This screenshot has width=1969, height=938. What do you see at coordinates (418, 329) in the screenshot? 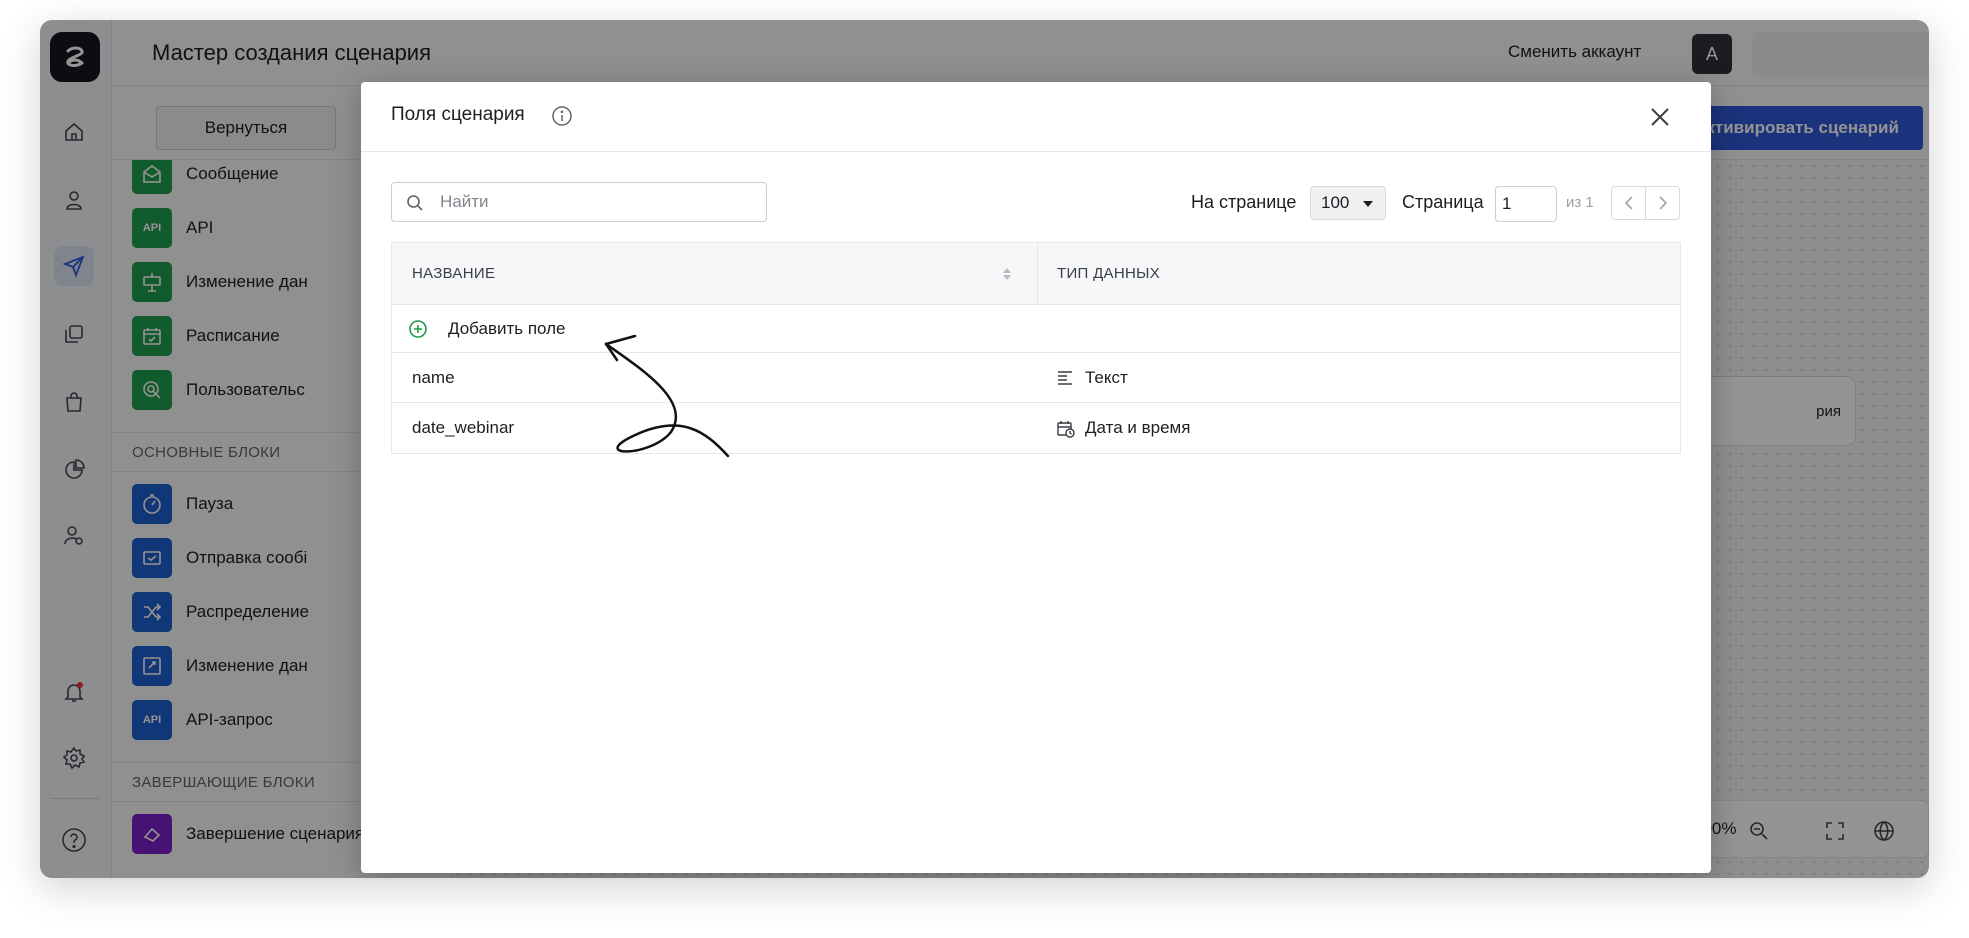
I see `add-circle-icon` at bounding box center [418, 329].